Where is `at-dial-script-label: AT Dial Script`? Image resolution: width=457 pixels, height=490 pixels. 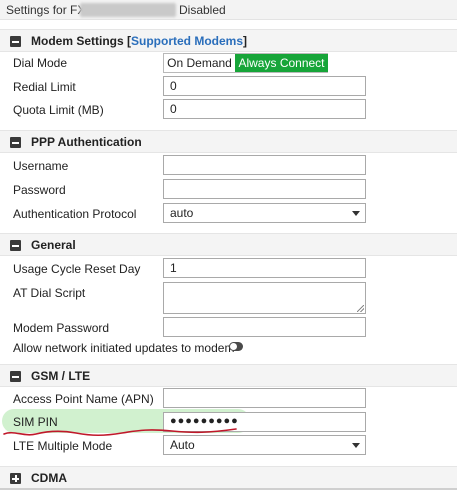
at-dial-script-label: AT Dial Script is located at coordinates (49, 293).